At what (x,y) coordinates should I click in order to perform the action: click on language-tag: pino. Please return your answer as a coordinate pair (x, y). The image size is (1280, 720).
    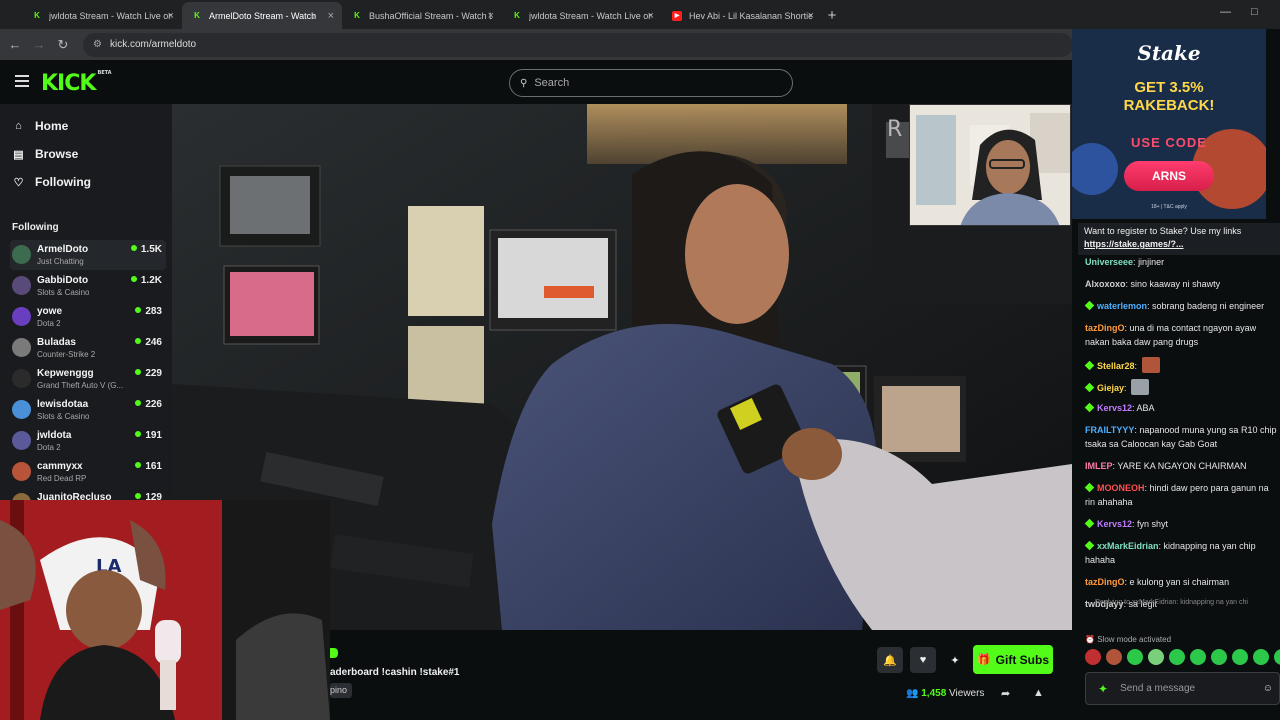
    Looking at the image, I should click on (341, 690).